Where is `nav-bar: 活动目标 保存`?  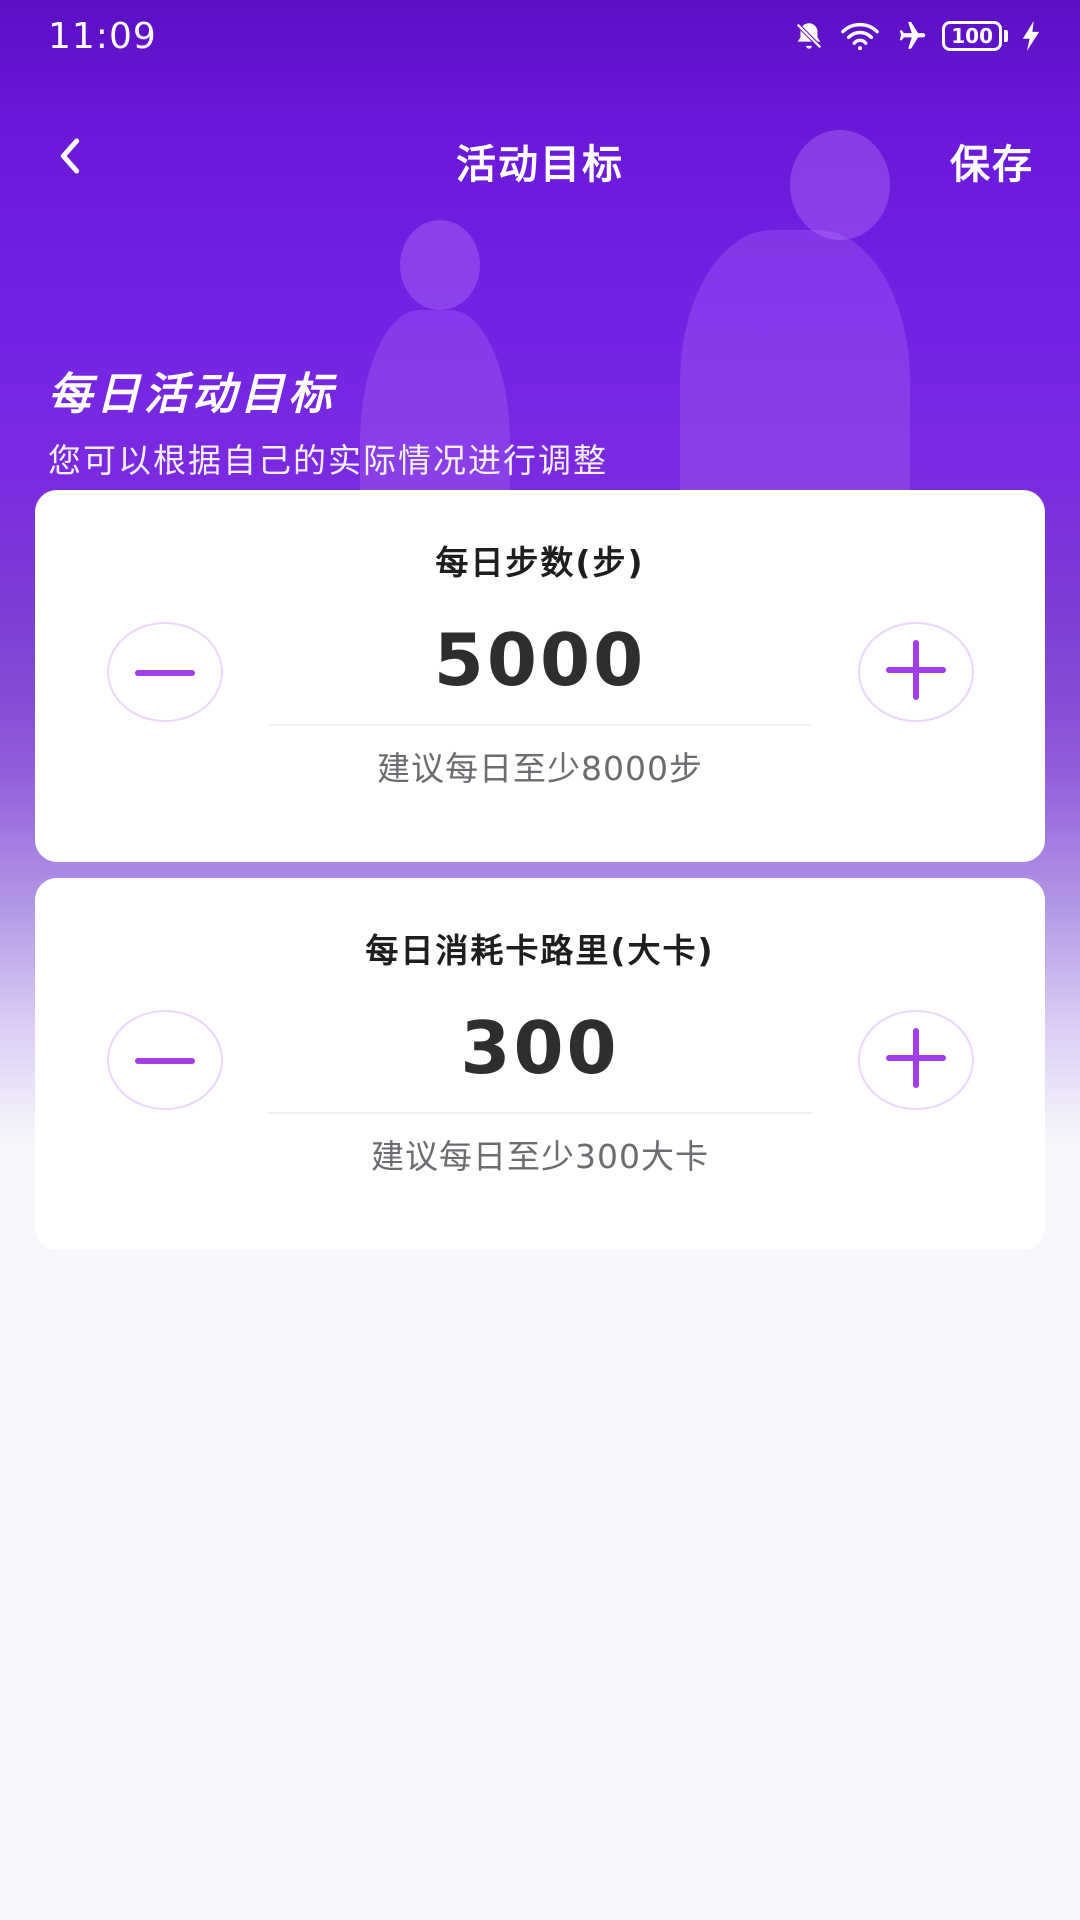
nav-bar: 活动目标 保存 is located at coordinates (540, 158).